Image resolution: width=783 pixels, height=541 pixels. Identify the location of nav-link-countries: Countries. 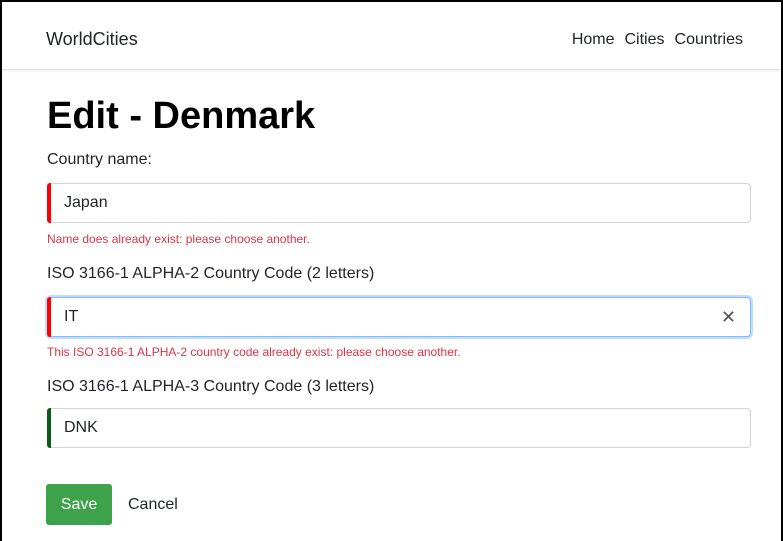
(709, 40).